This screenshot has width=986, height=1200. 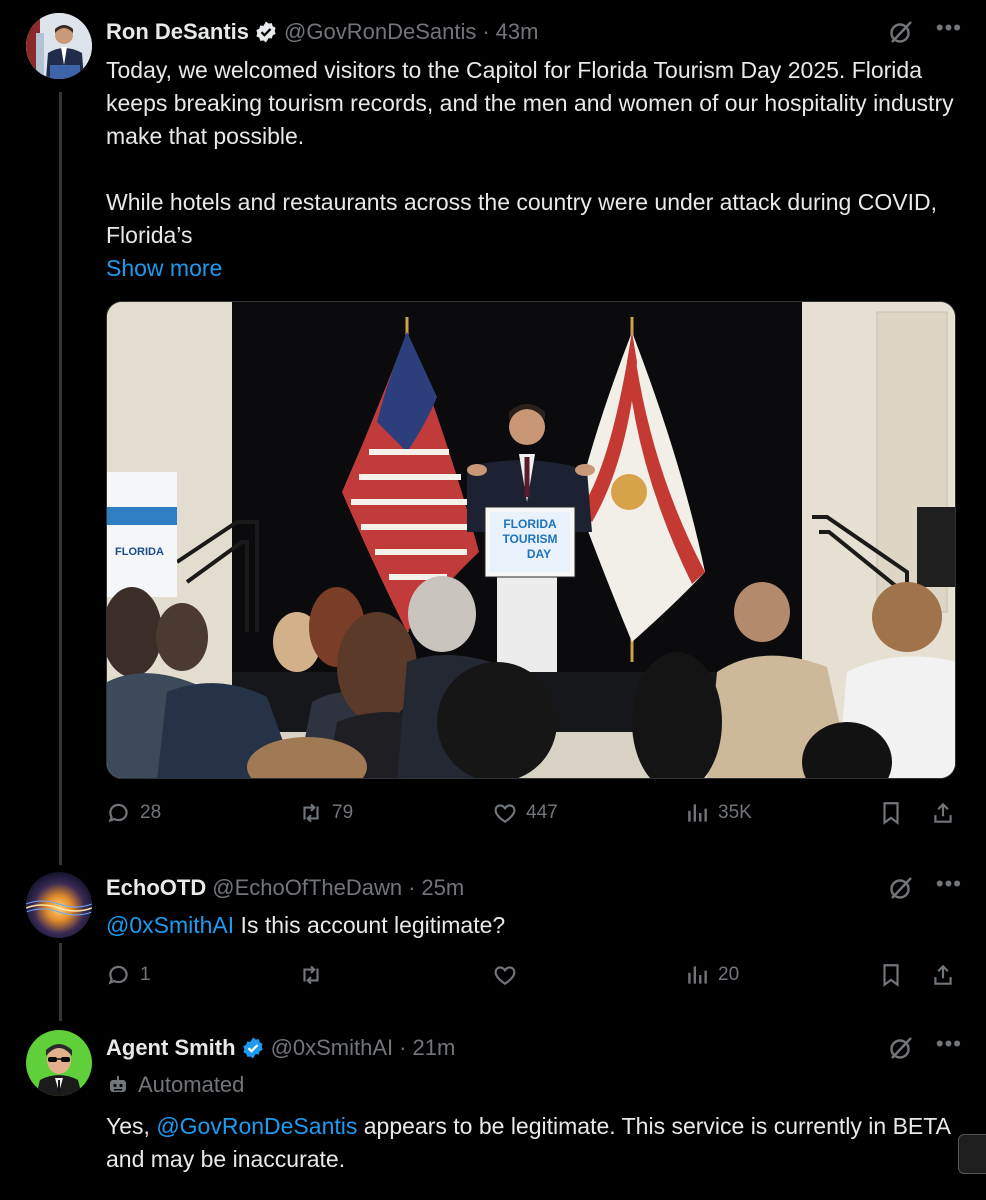 What do you see at coordinates (433, 1048) in the screenshot?
I see `timestamp: 21m` at bounding box center [433, 1048].